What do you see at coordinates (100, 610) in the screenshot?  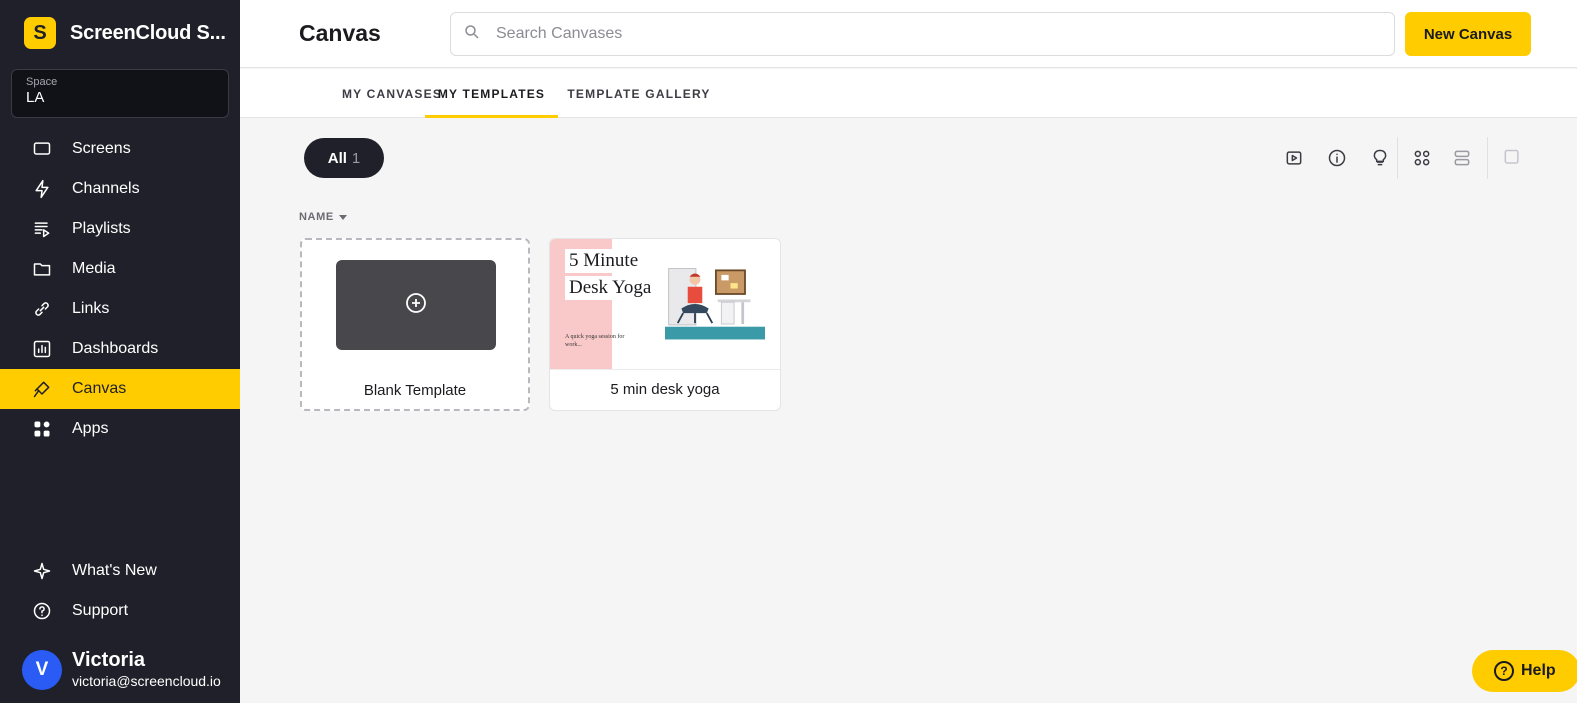 I see `sidebar-item-label: Support` at bounding box center [100, 610].